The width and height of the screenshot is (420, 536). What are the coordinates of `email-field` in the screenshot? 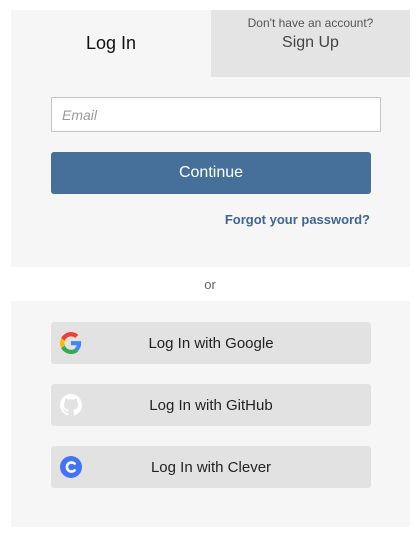 It's located at (216, 114).